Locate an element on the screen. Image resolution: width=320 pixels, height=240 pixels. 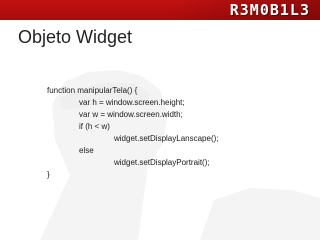
header-bar: R3M0B1L3 is located at coordinates (160, 10).